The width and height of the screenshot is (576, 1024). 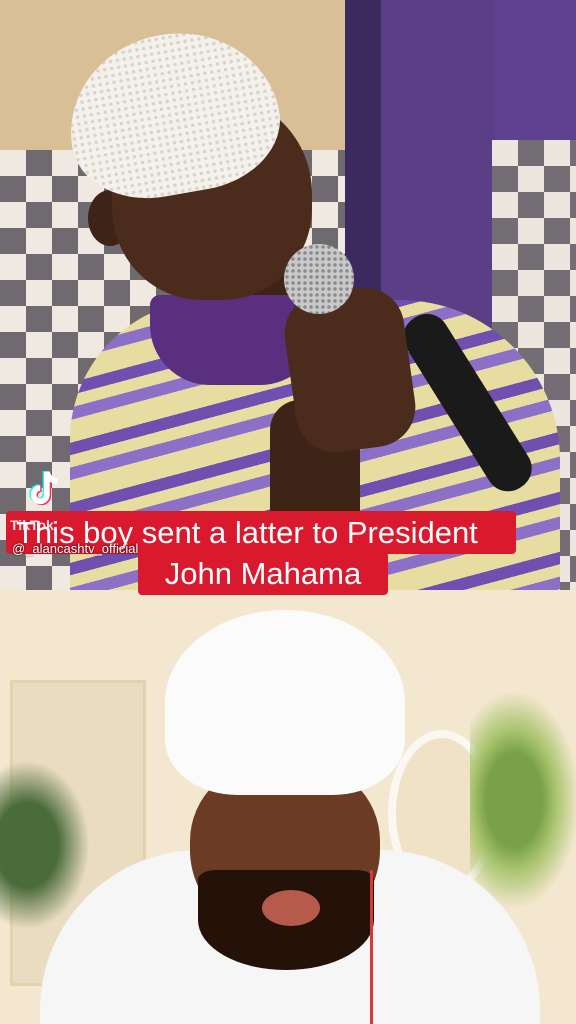 What do you see at coordinates (32, 525) in the screenshot?
I see `tiktok-brand-label: TikTok` at bounding box center [32, 525].